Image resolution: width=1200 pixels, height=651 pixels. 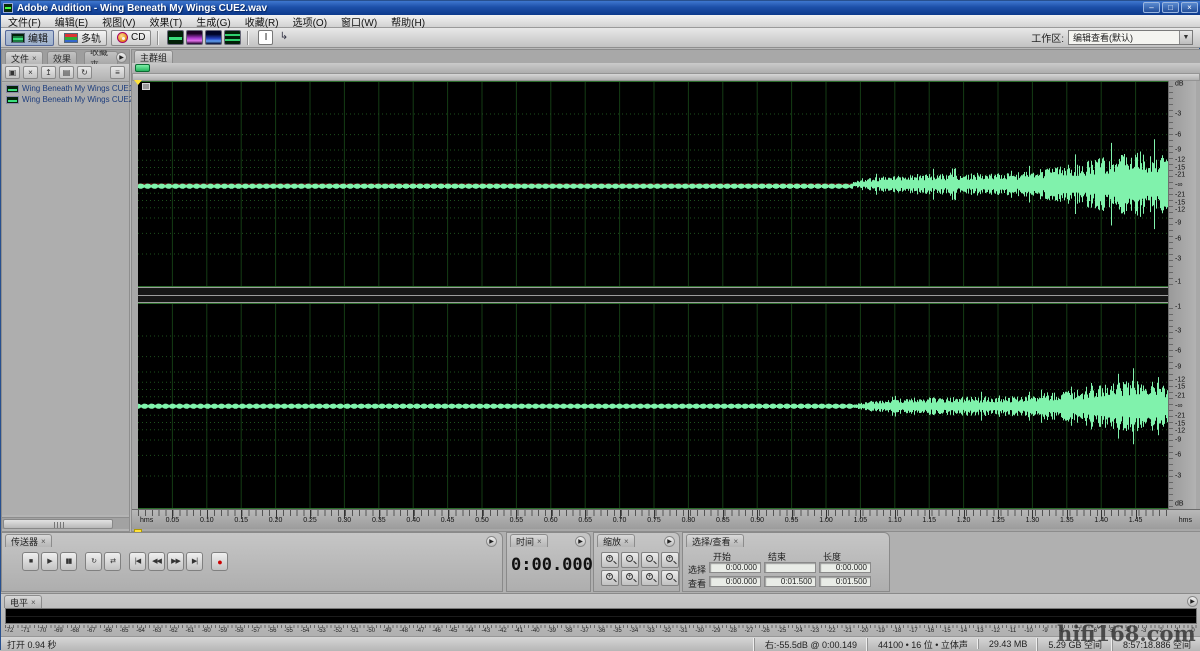 I want to click on main-toolbar: 编辑 多轨 CD I ↳ 工作区: 编辑查看(默认) ▼, so click(x=600, y=38).